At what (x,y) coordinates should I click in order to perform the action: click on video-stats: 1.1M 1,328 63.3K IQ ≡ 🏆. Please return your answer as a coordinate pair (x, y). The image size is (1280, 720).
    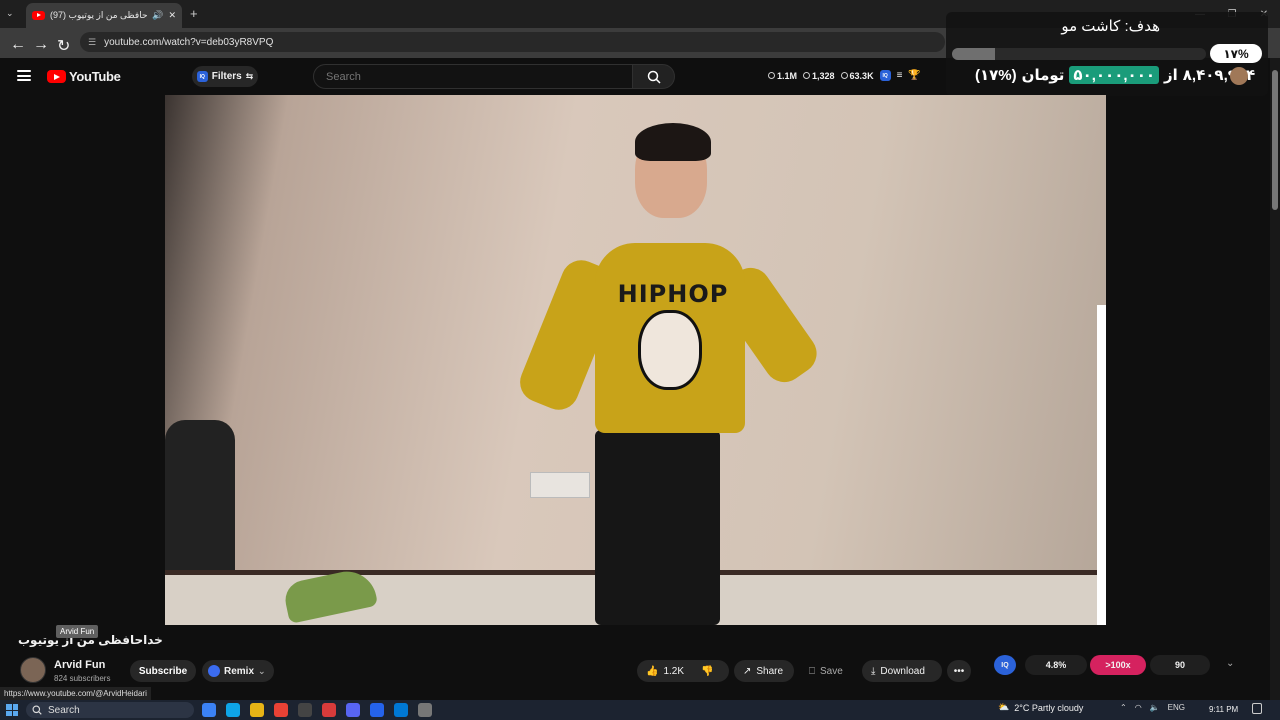
    Looking at the image, I should click on (844, 75).